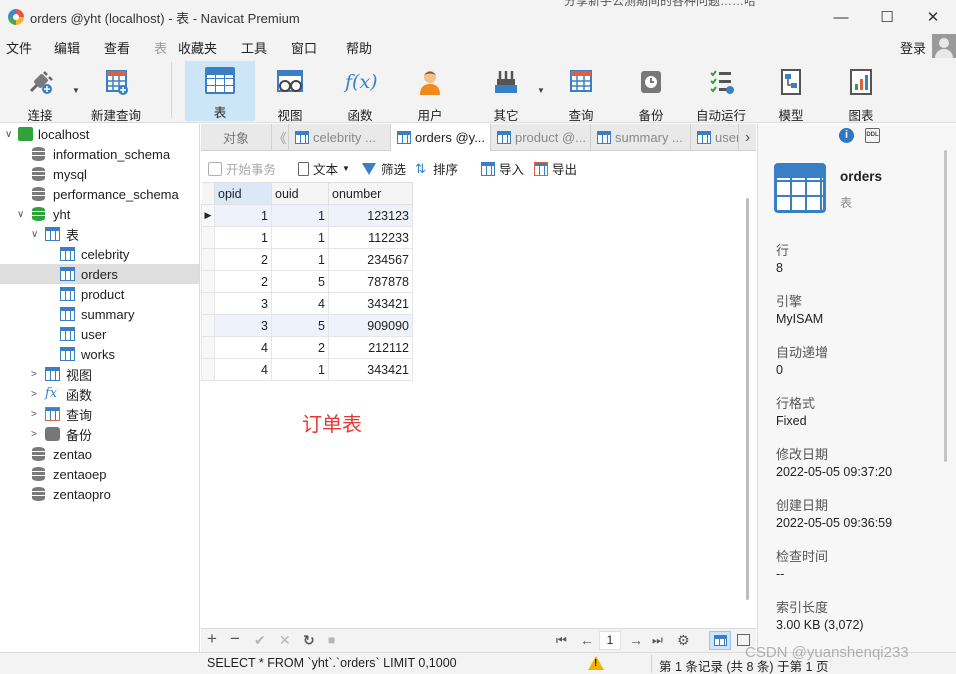 The width and height of the screenshot is (956, 674). What do you see at coordinates (887, 17) in the screenshot?
I see `maximize-button: ☐` at bounding box center [887, 17].